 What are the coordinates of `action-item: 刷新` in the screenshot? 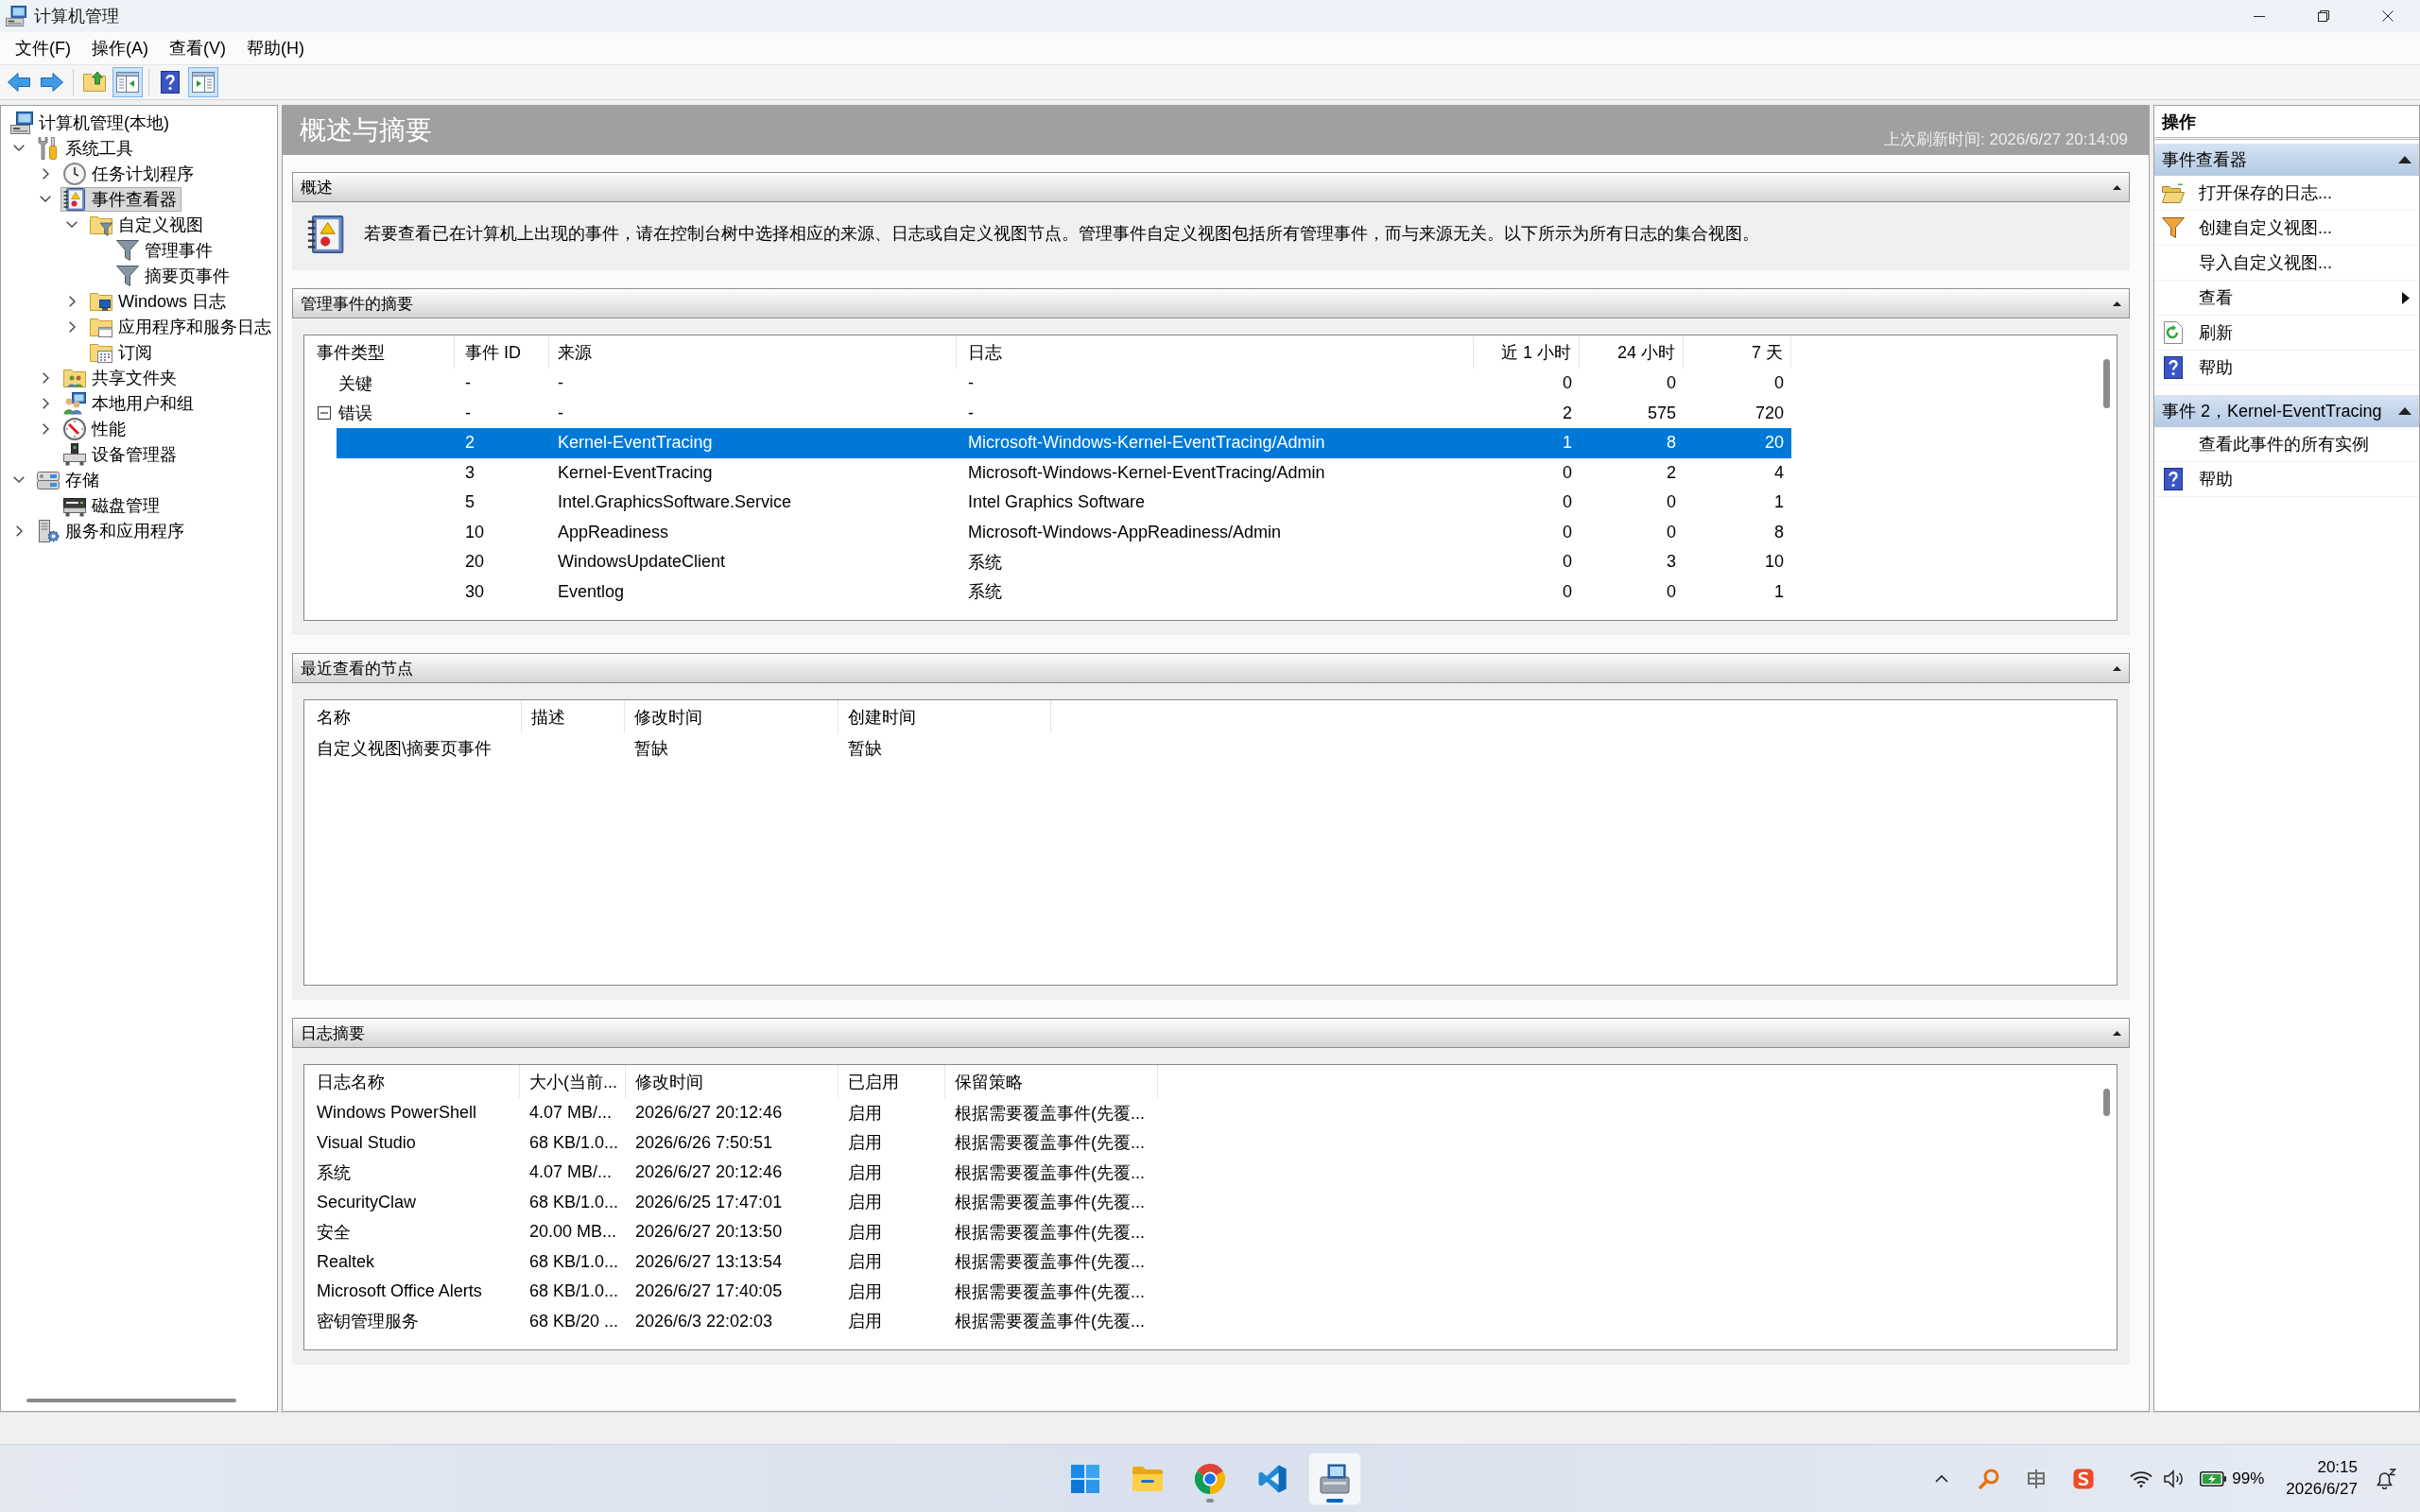 It's located at (2287, 333).